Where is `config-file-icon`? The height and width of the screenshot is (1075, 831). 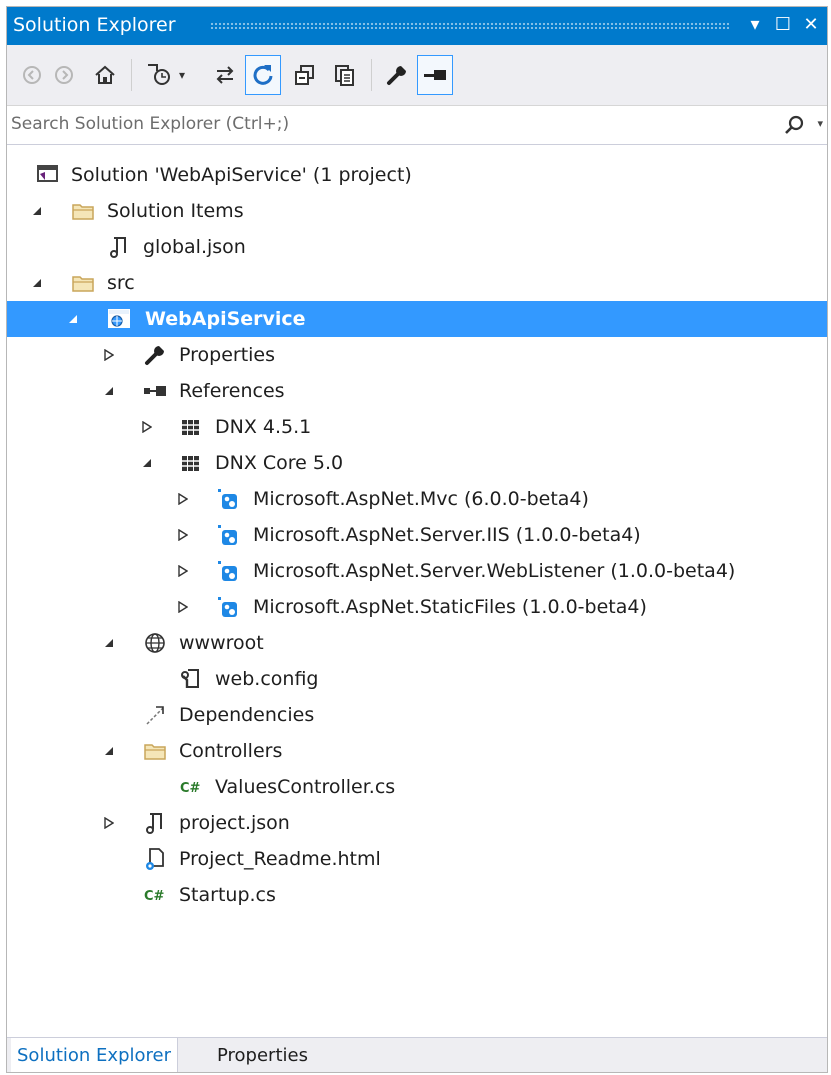
config-file-icon is located at coordinates (191, 679).